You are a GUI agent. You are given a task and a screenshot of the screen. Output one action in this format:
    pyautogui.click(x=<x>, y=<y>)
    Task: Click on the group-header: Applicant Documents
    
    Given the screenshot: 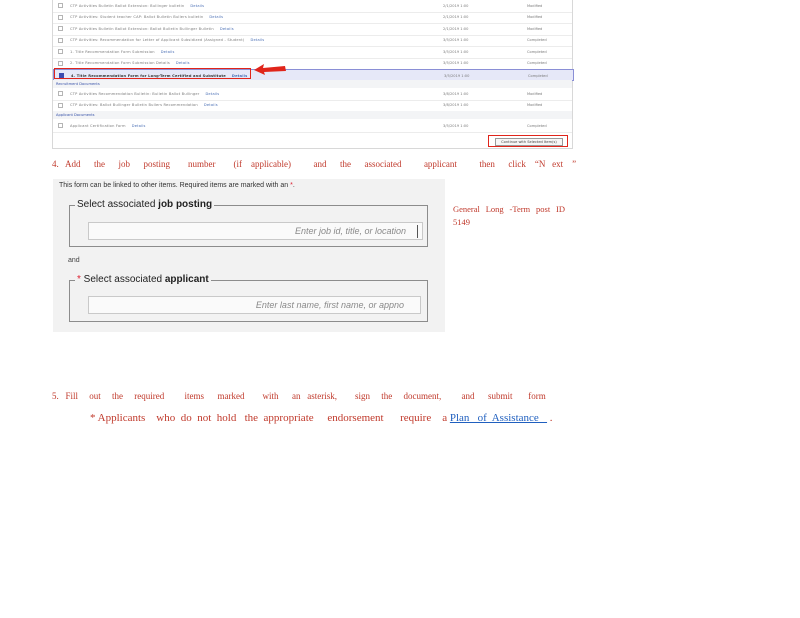 What is the action you would take?
    pyautogui.click(x=312, y=115)
    